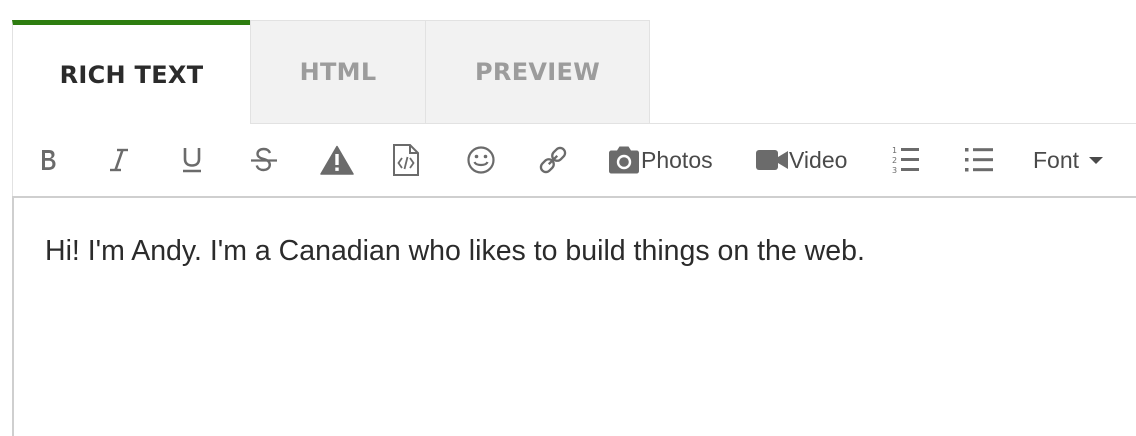 The width and height of the screenshot is (1136, 436). I want to click on link-icon, so click(553, 160).